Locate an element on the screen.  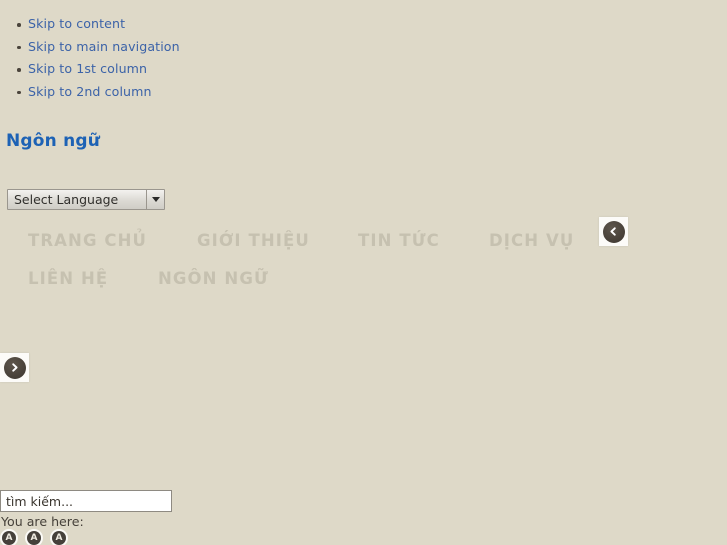
skip-link-item: Skip to content is located at coordinates (363, 24).